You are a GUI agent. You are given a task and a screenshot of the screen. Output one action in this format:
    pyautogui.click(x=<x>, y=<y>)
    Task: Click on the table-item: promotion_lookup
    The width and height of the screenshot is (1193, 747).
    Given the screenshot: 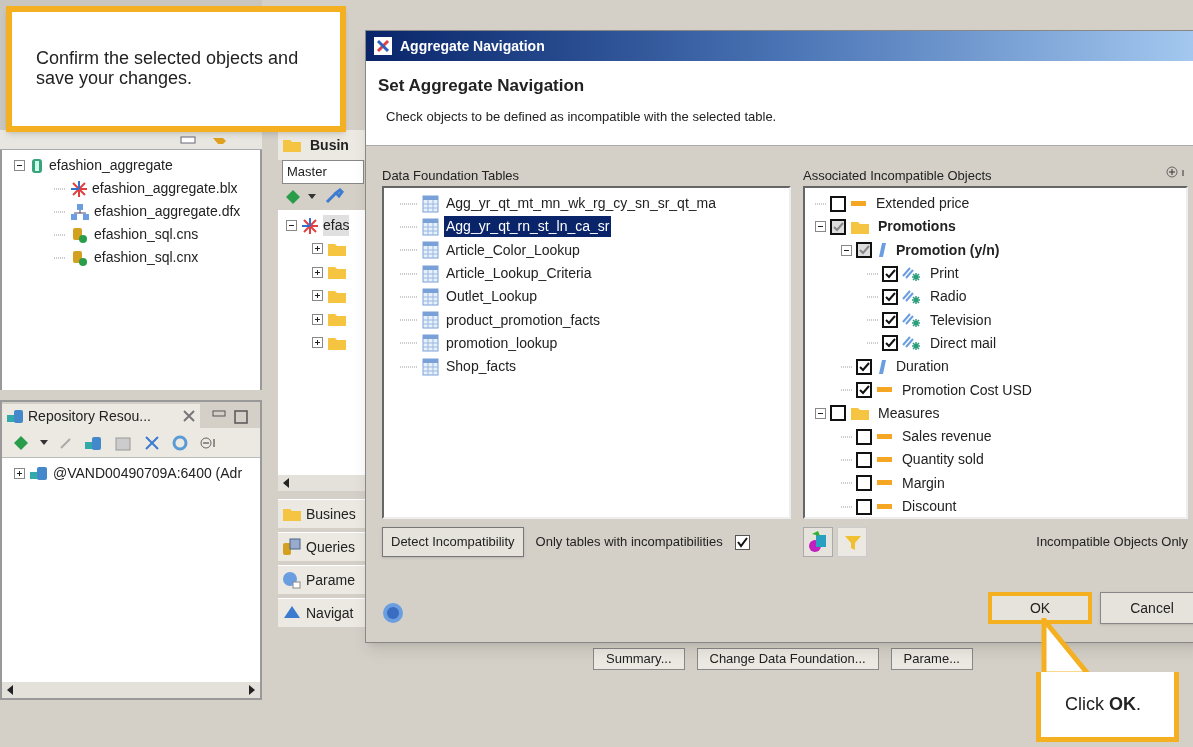 What is the action you would take?
    pyautogui.click(x=502, y=343)
    